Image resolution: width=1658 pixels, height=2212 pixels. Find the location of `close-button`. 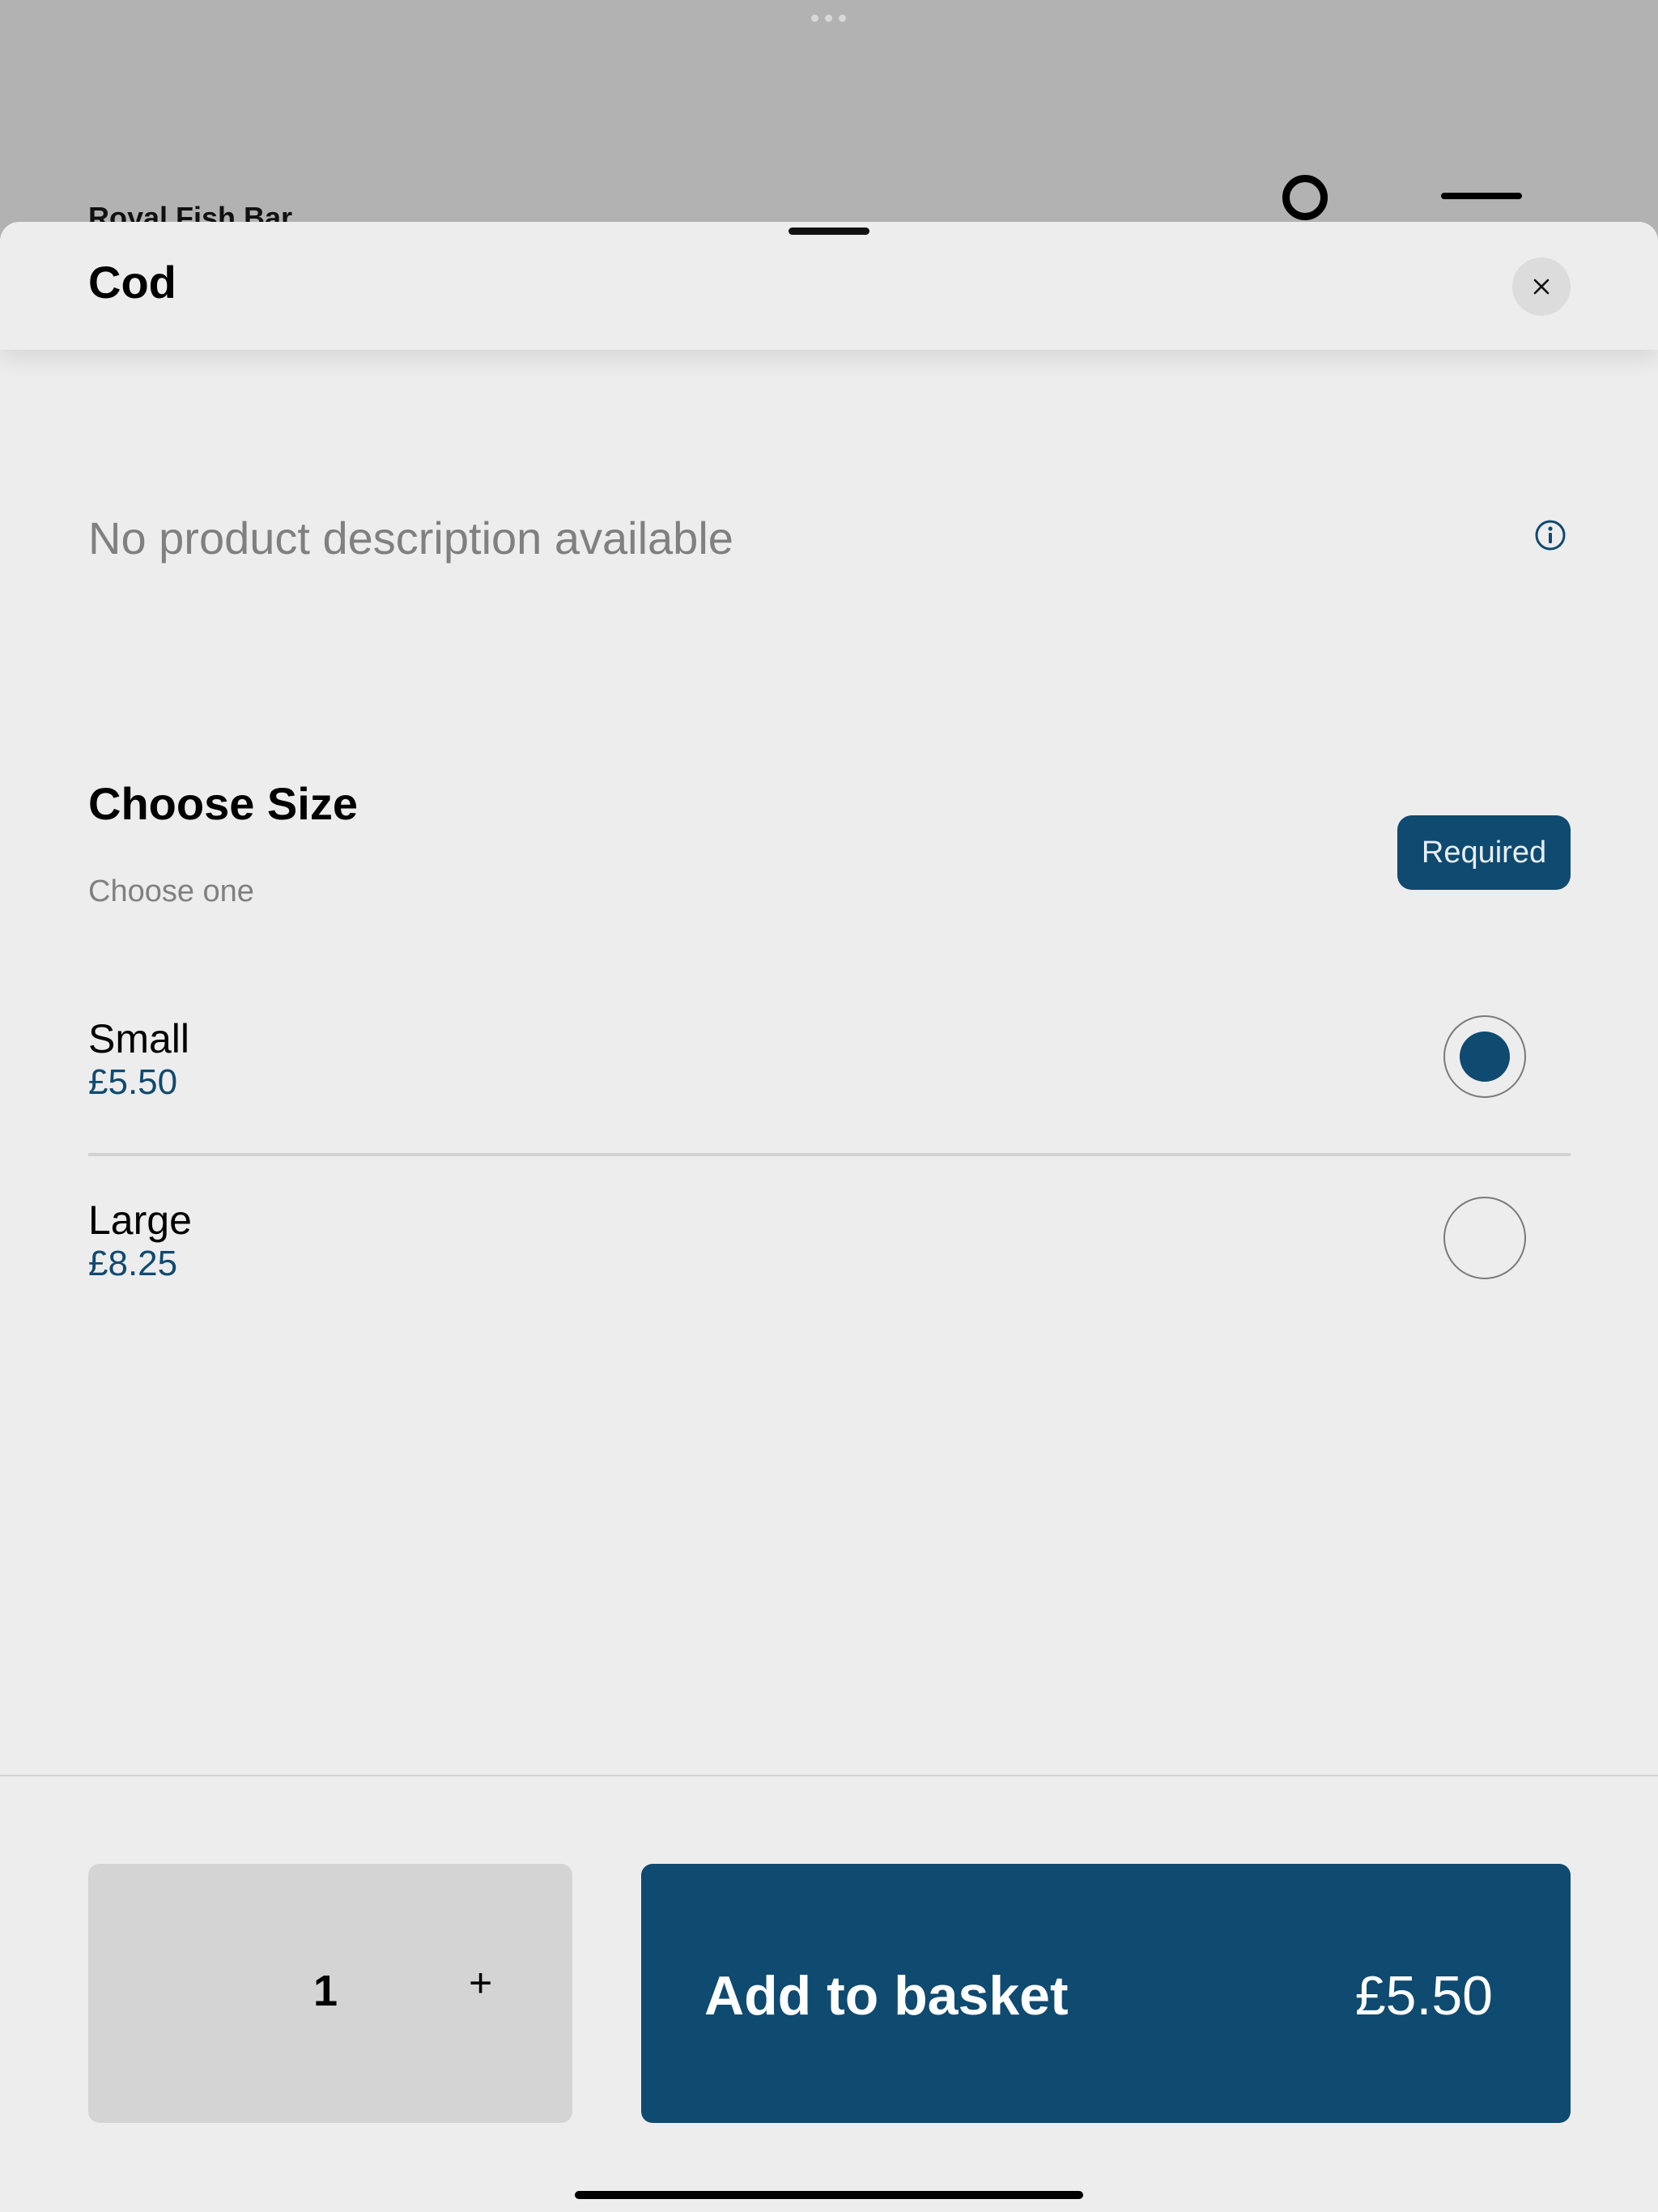

close-button is located at coordinates (1541, 286).